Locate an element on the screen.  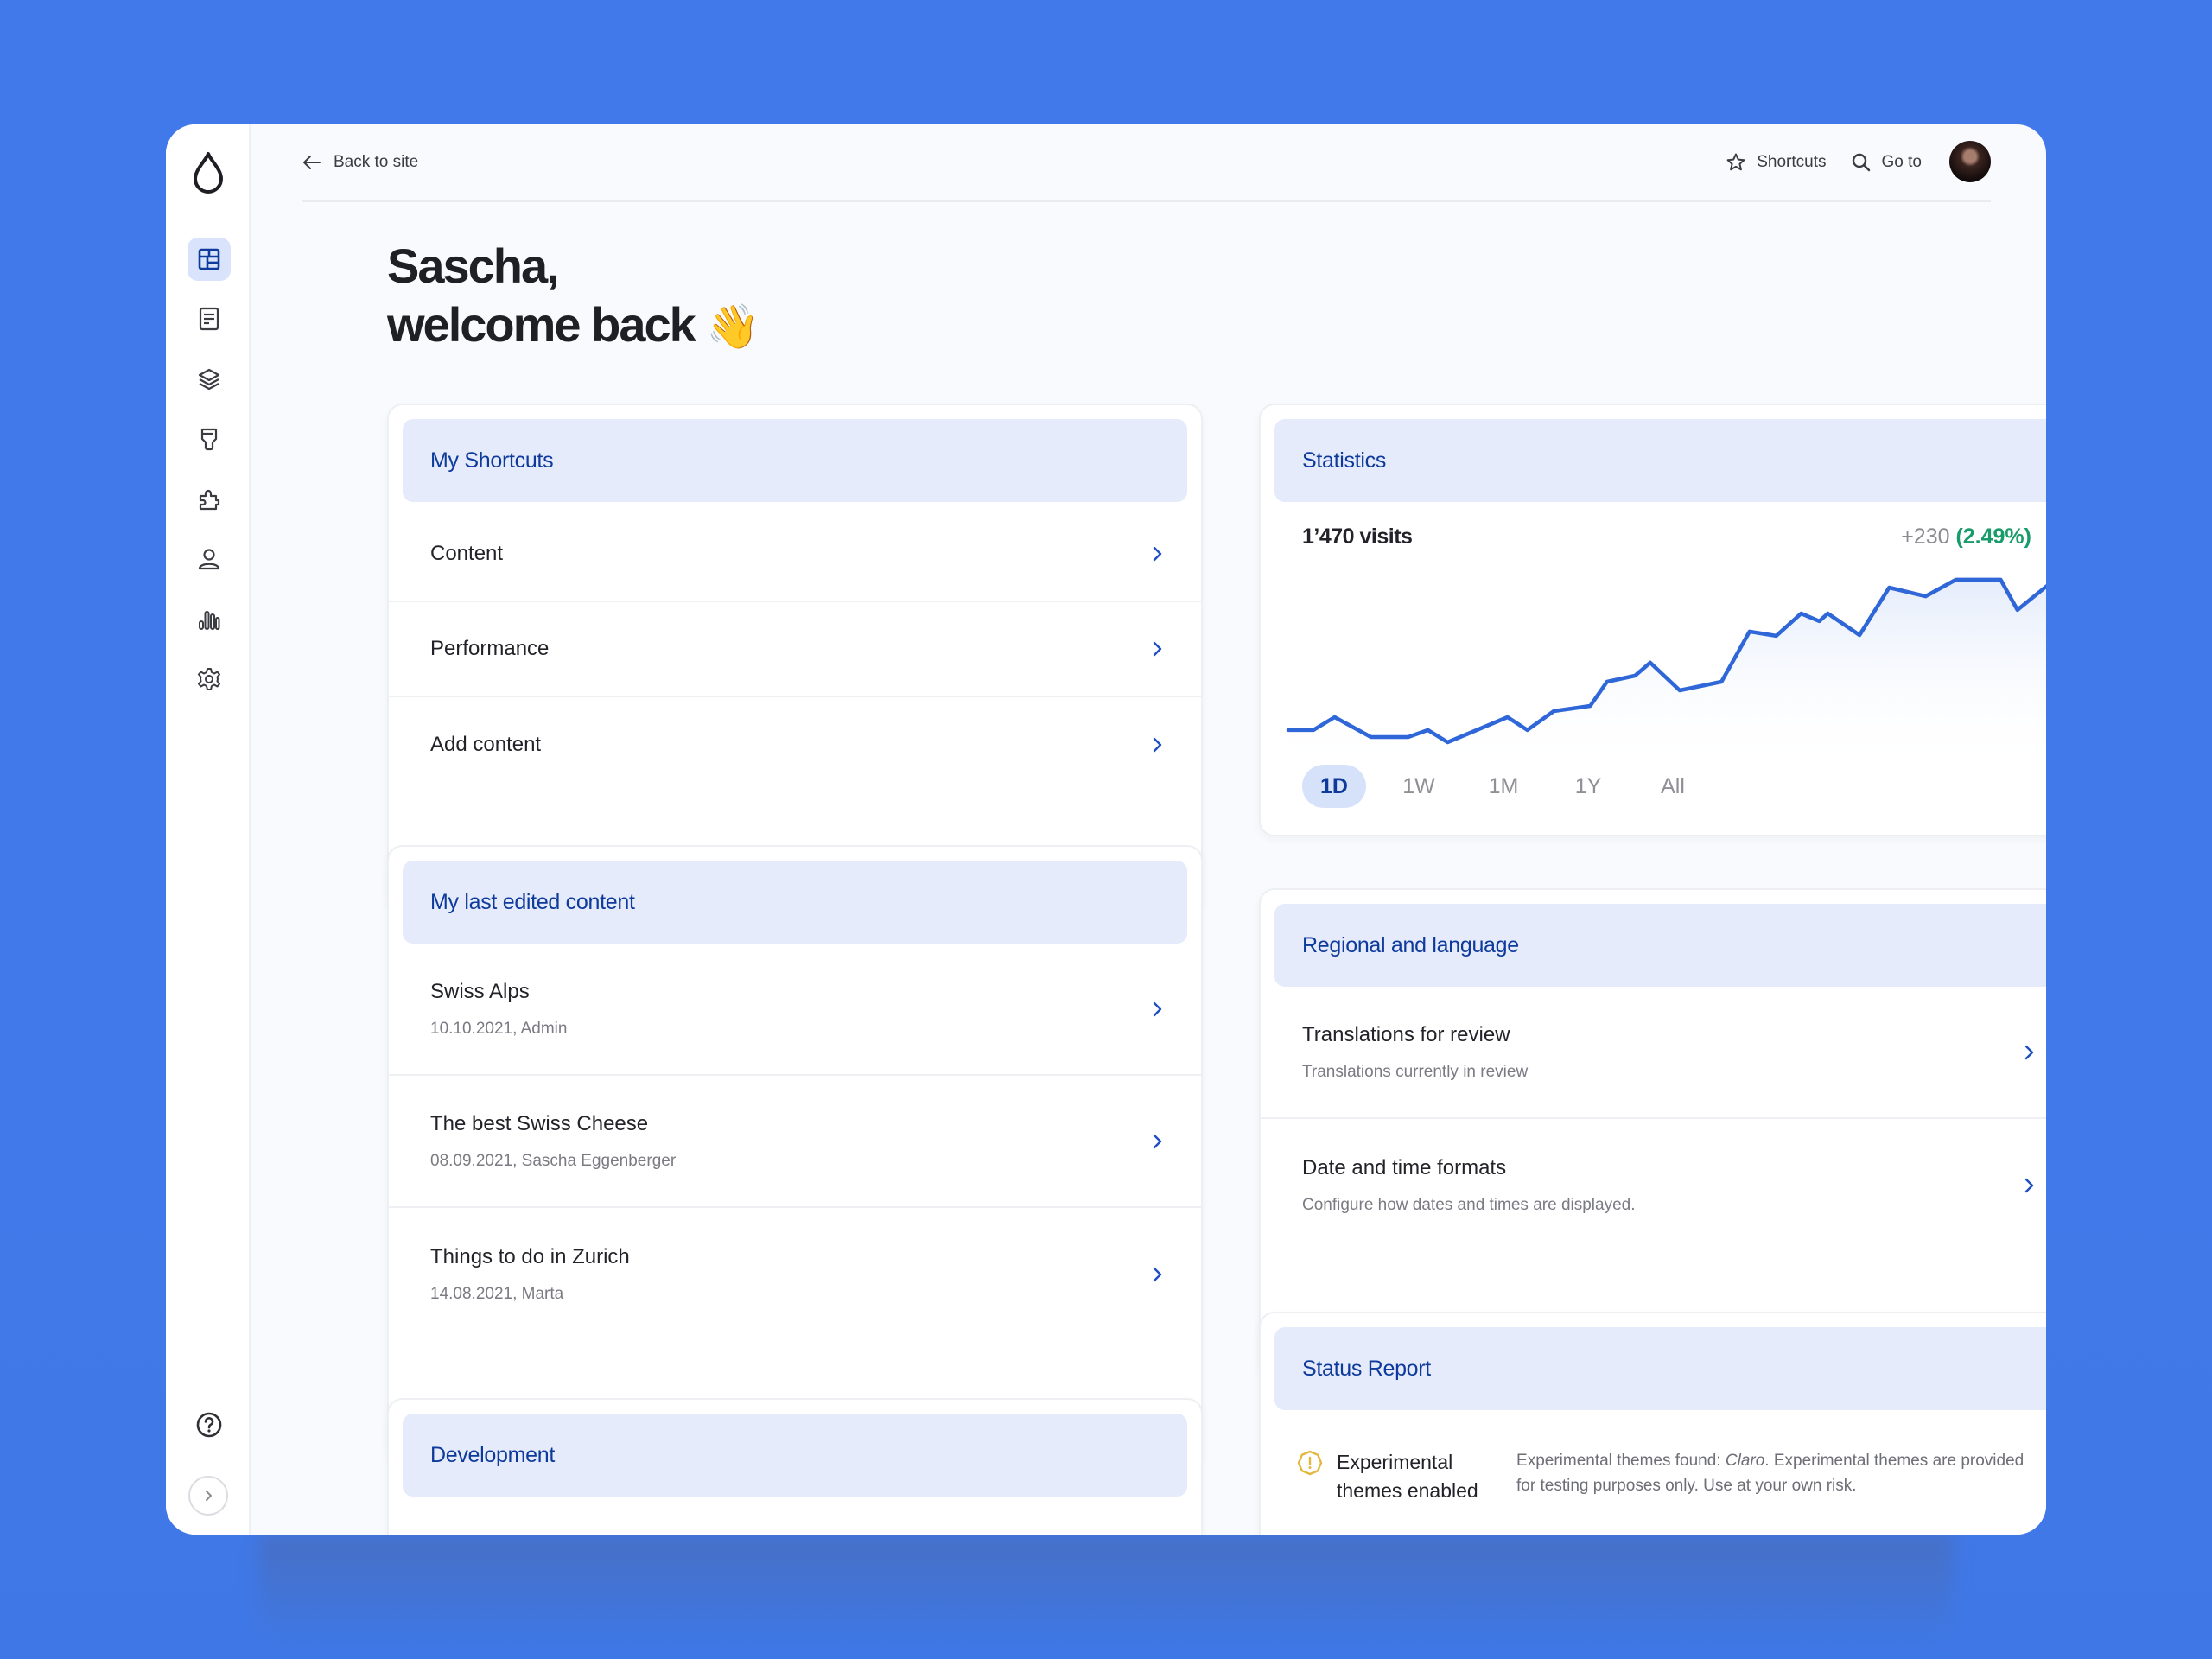
sidebar-item-people is located at coordinates (209, 559).